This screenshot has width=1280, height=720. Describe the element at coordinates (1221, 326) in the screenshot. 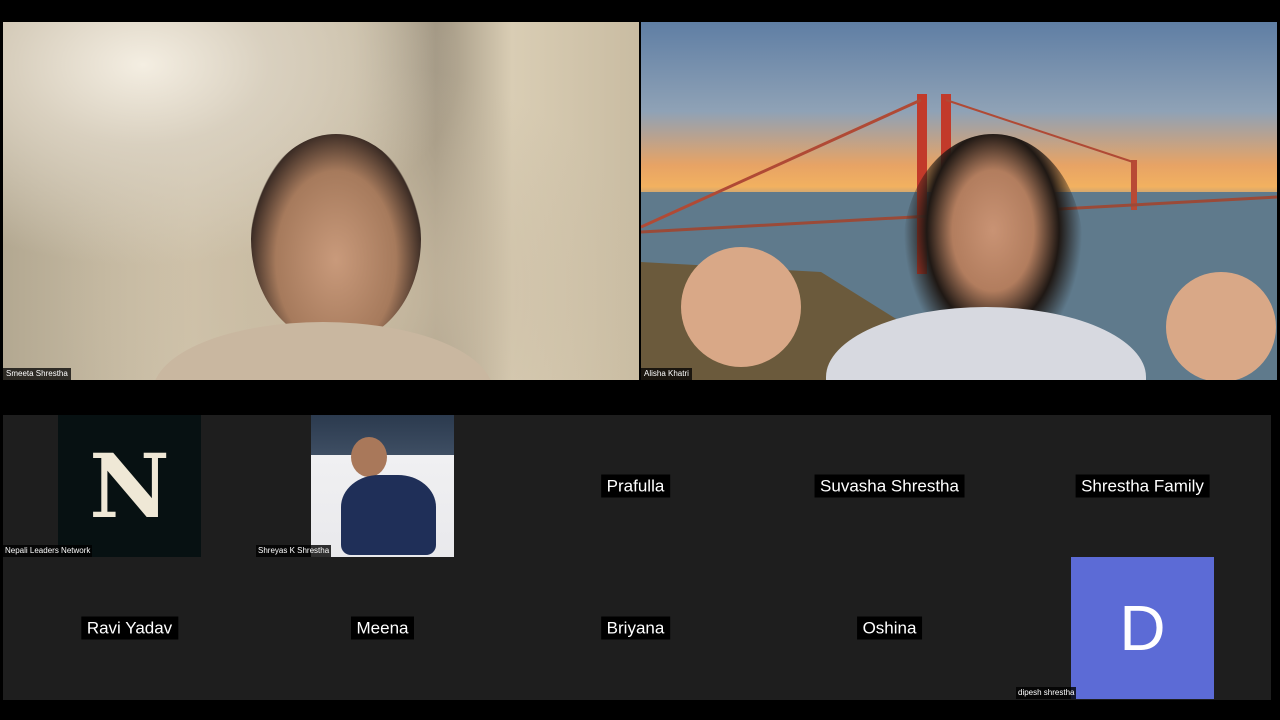

I see `hand-right` at that location.